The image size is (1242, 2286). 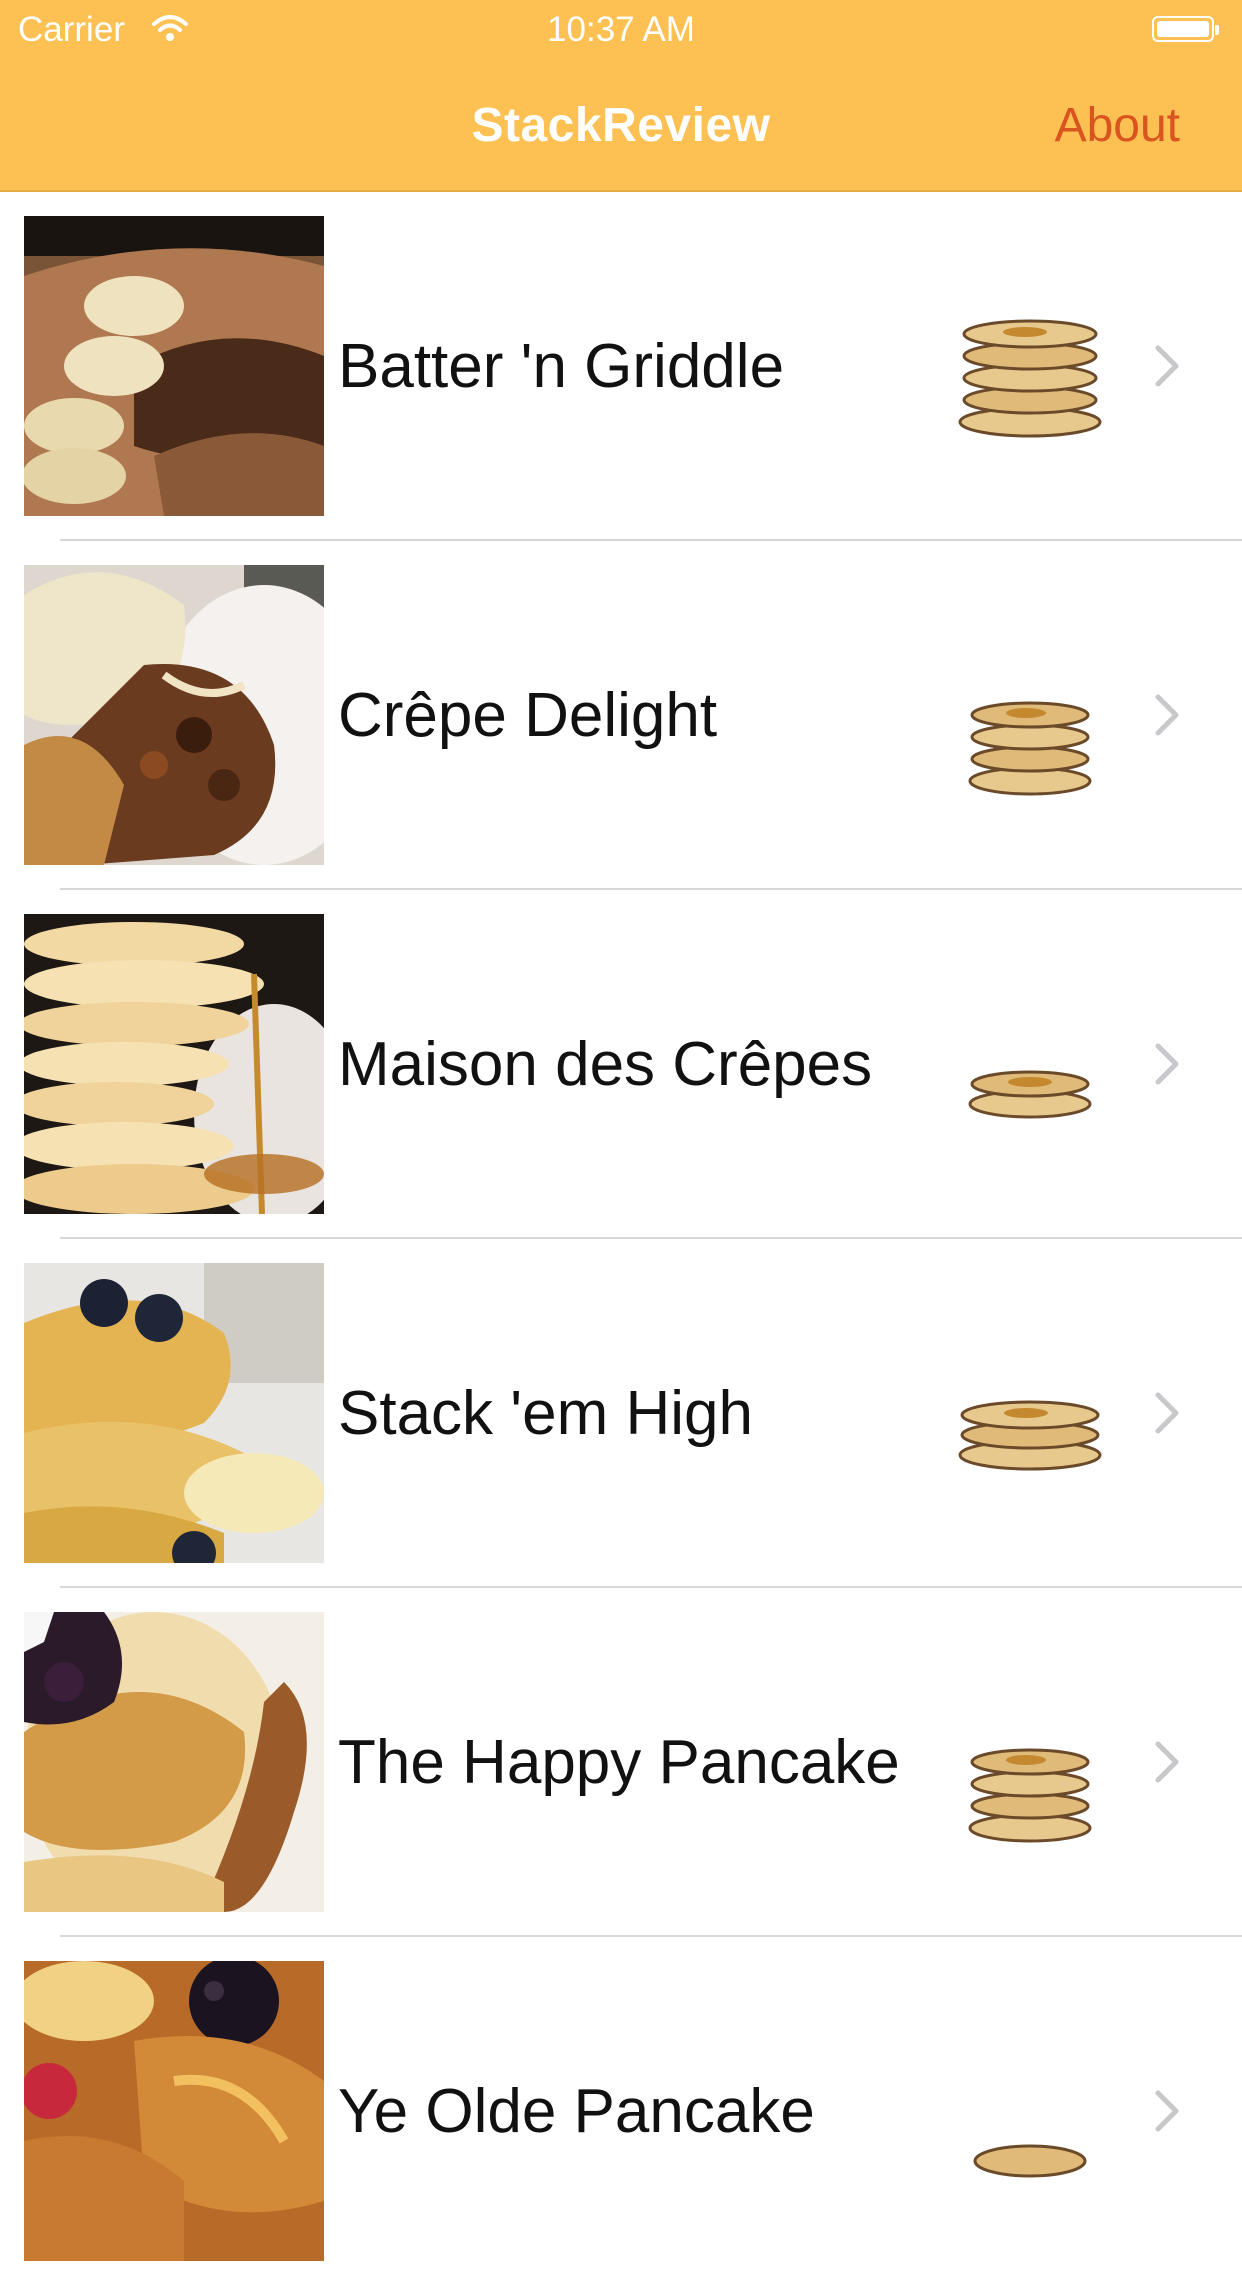 I want to click on battery-icon, so click(x=1185, y=29).